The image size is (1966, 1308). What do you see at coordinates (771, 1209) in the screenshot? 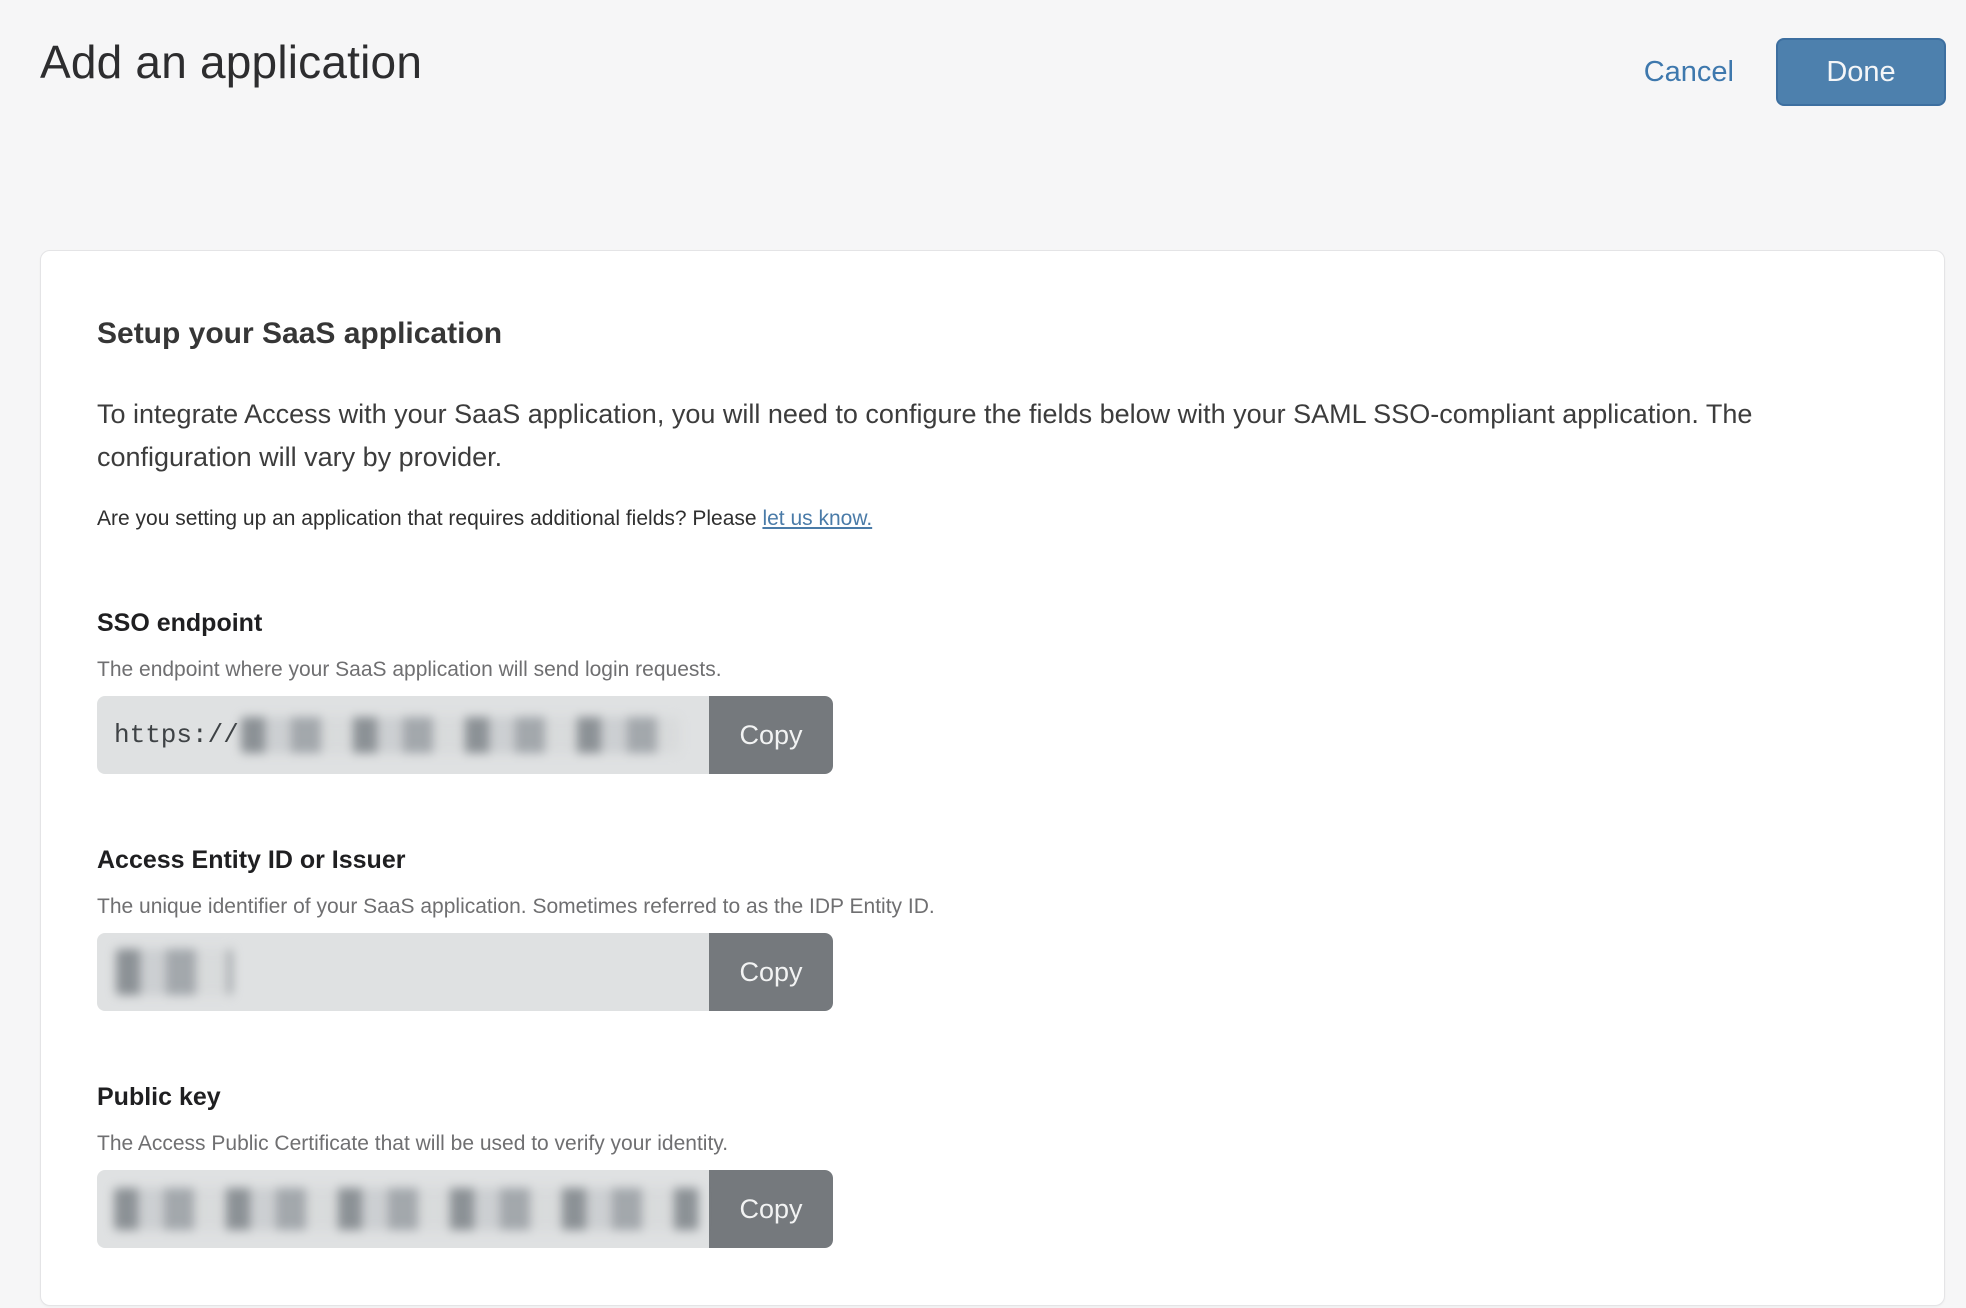
I see `public-key-copy-button: Copy` at bounding box center [771, 1209].